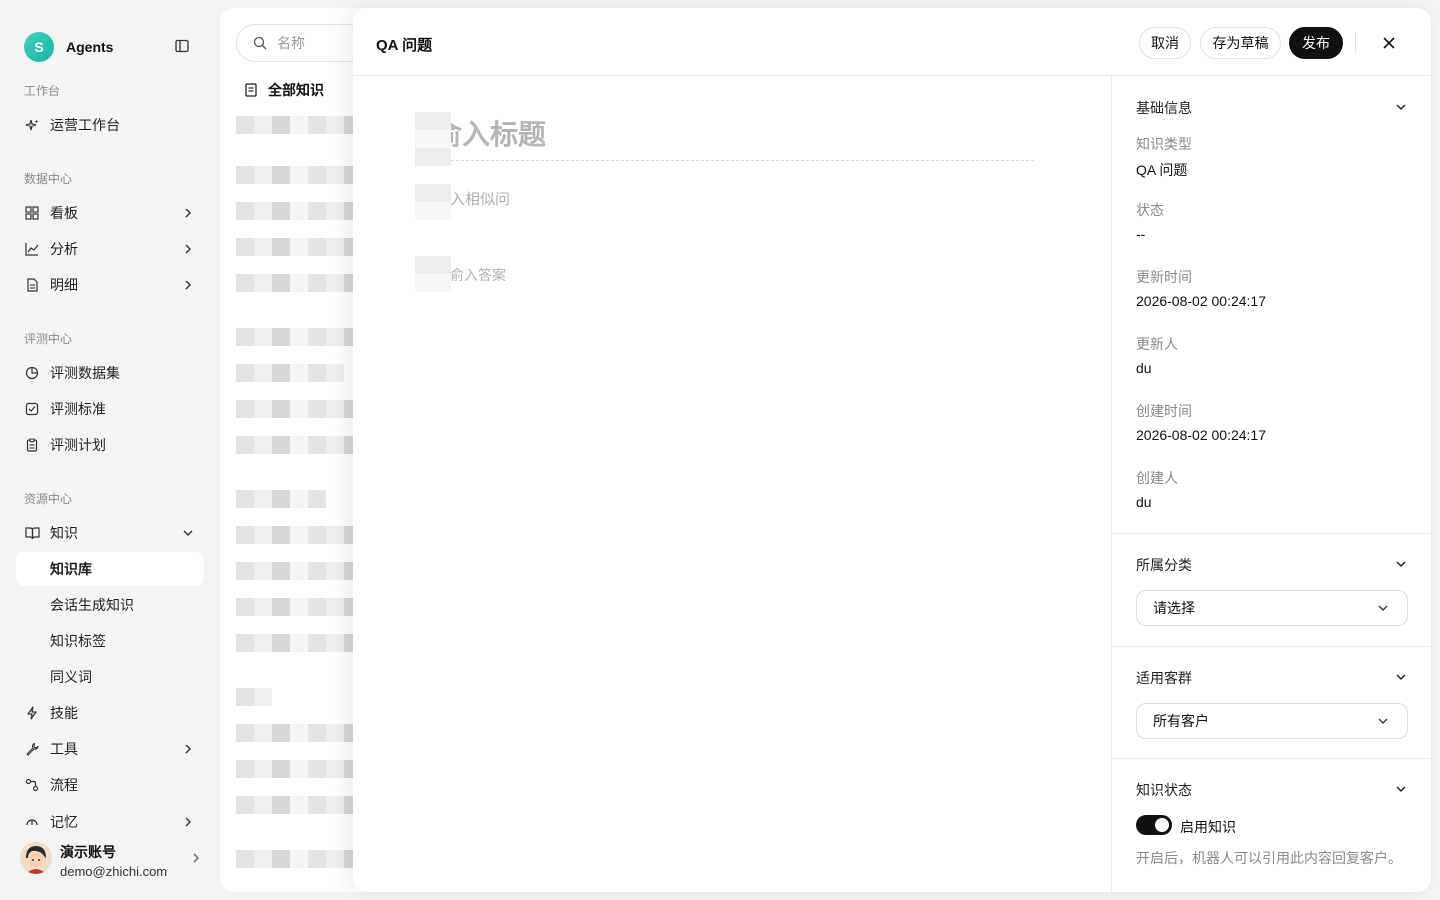 The image size is (1440, 900). Describe the element at coordinates (1201, 435) in the screenshot. I see `created-time-value: 2026-08-02 00:24:17` at that location.